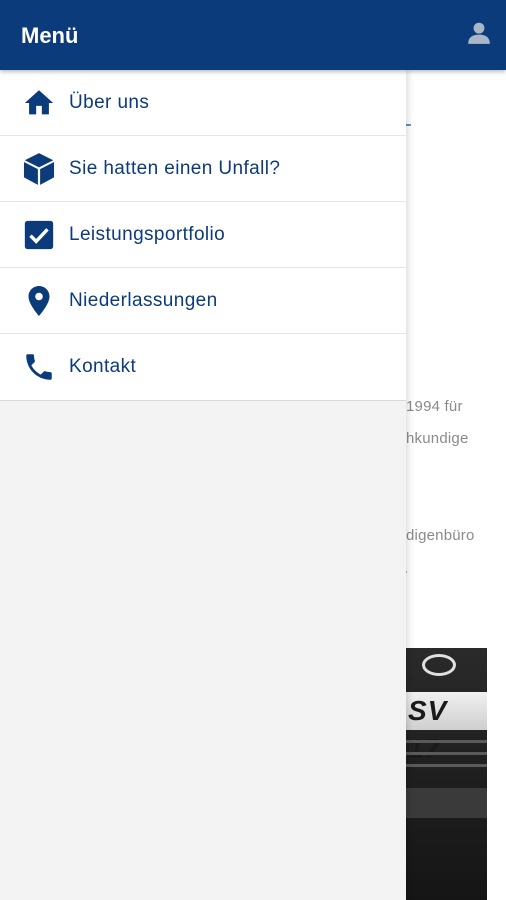 The image size is (506, 900). What do you see at coordinates (175, 168) in the screenshot?
I see `menu-item-label: Sie hatten einen Unfall?` at bounding box center [175, 168].